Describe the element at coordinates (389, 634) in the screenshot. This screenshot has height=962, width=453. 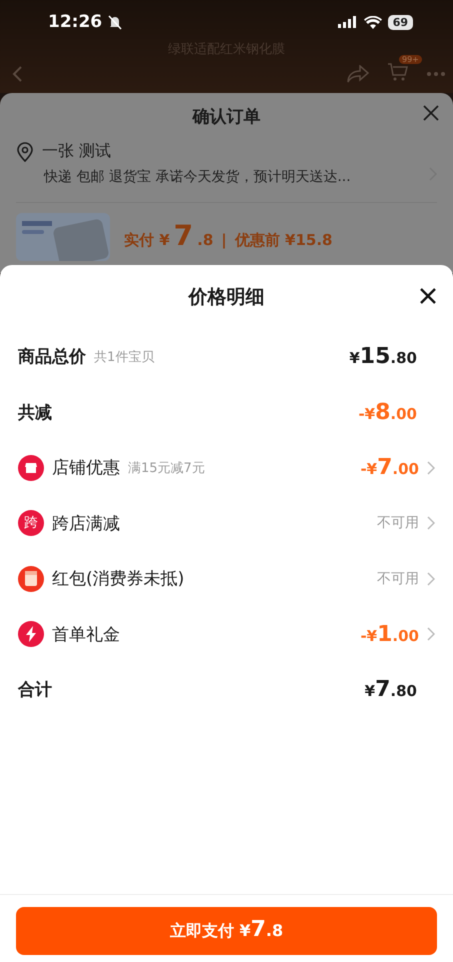
I see `price-amount: -¥1.00` at that location.